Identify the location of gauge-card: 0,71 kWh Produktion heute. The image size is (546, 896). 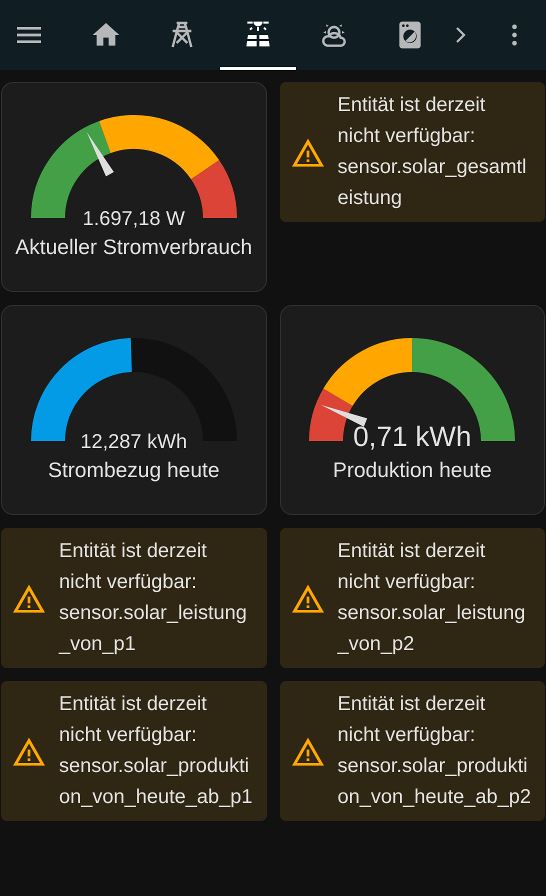
(412, 410).